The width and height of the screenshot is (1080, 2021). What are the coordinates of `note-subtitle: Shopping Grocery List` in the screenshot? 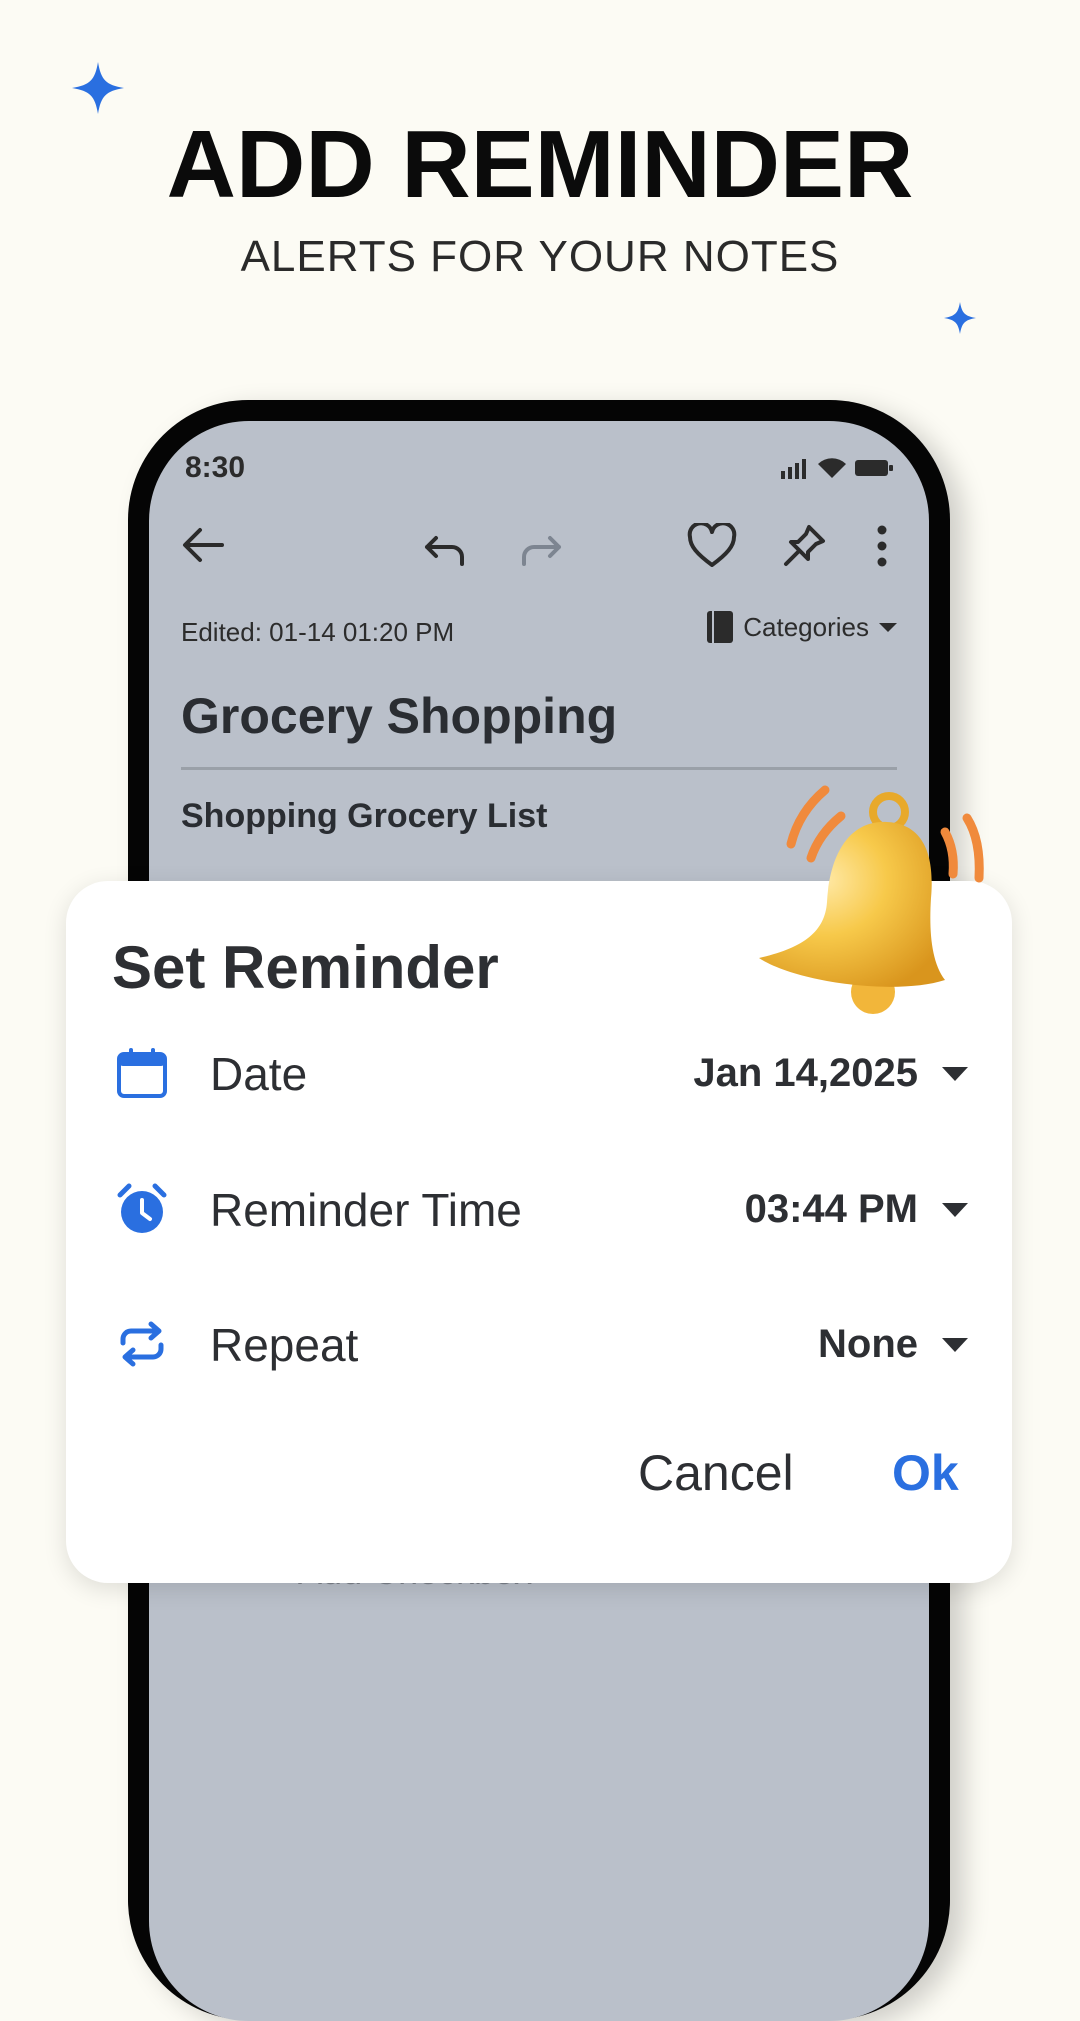 It's located at (364, 816).